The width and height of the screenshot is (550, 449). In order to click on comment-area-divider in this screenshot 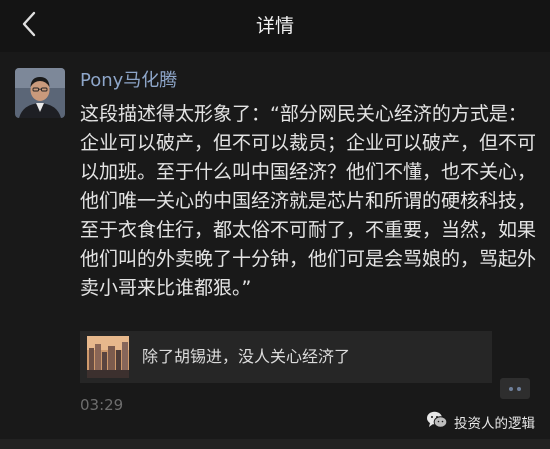, I will do `click(275, 444)`.